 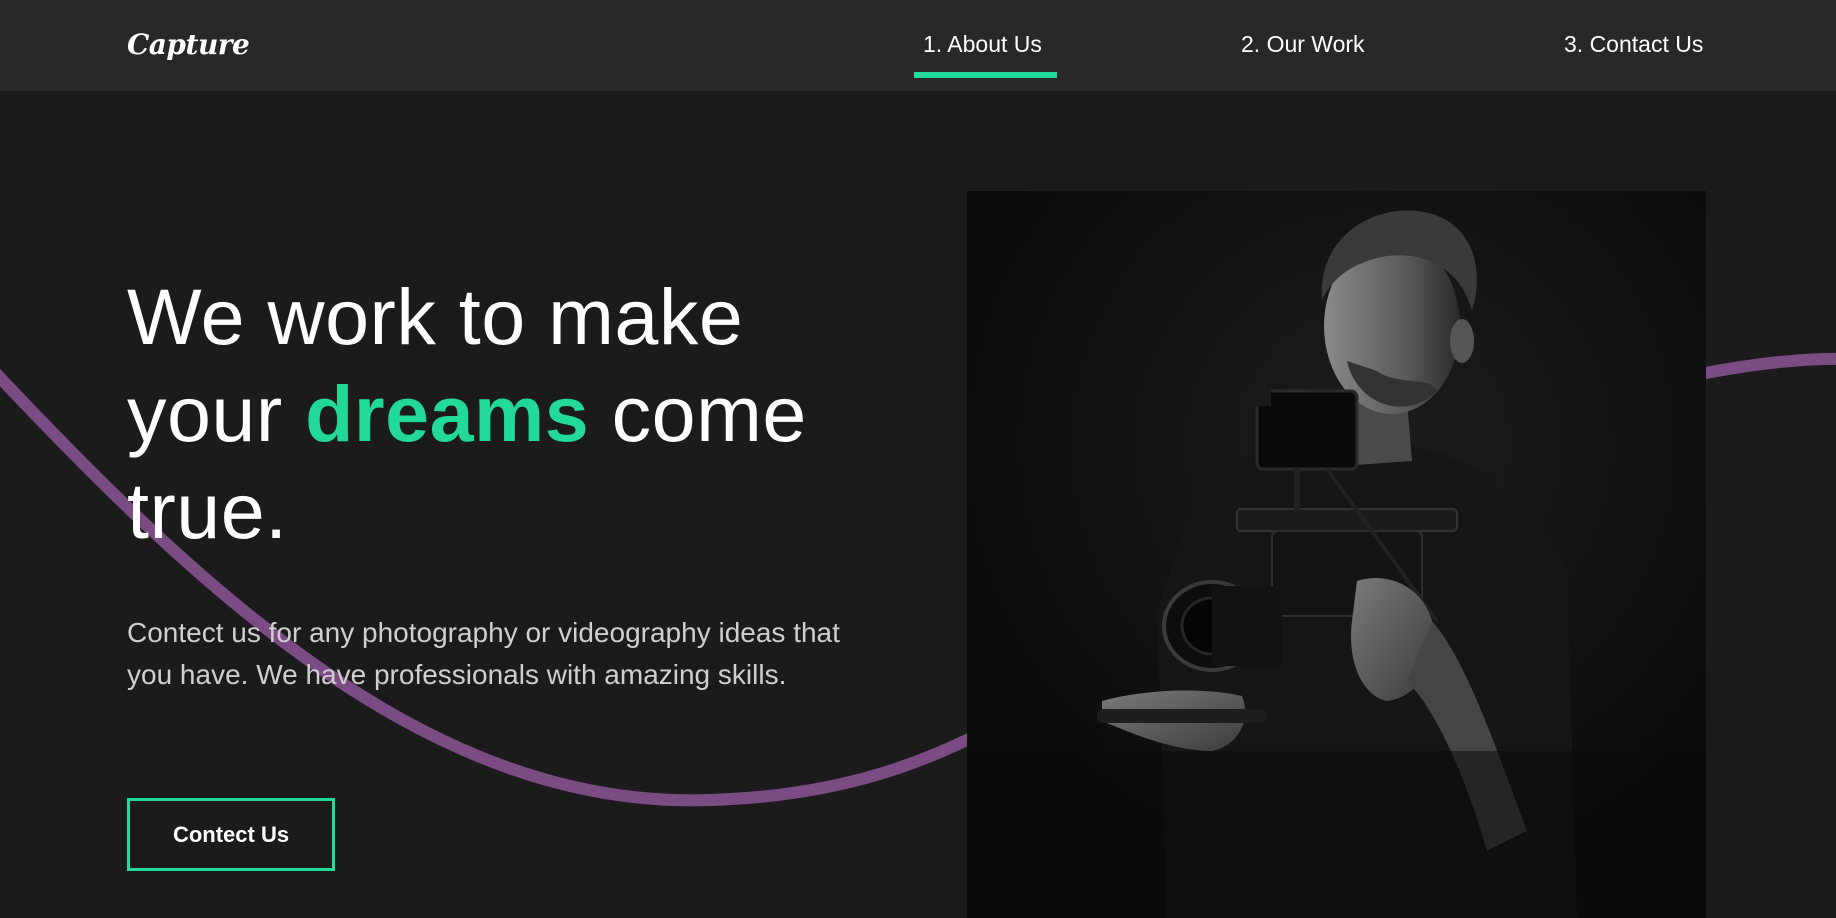 I want to click on contact-us-button: Contect Us, so click(x=231, y=834).